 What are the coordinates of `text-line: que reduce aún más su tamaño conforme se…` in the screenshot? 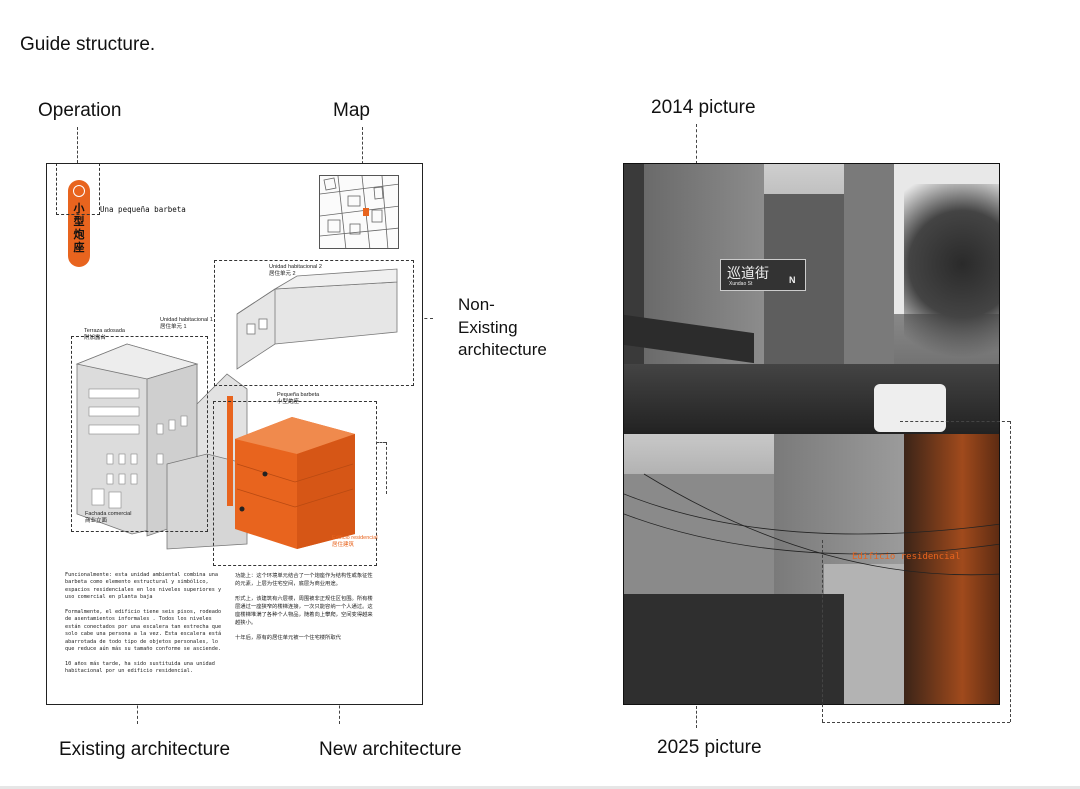 It's located at (143, 649).